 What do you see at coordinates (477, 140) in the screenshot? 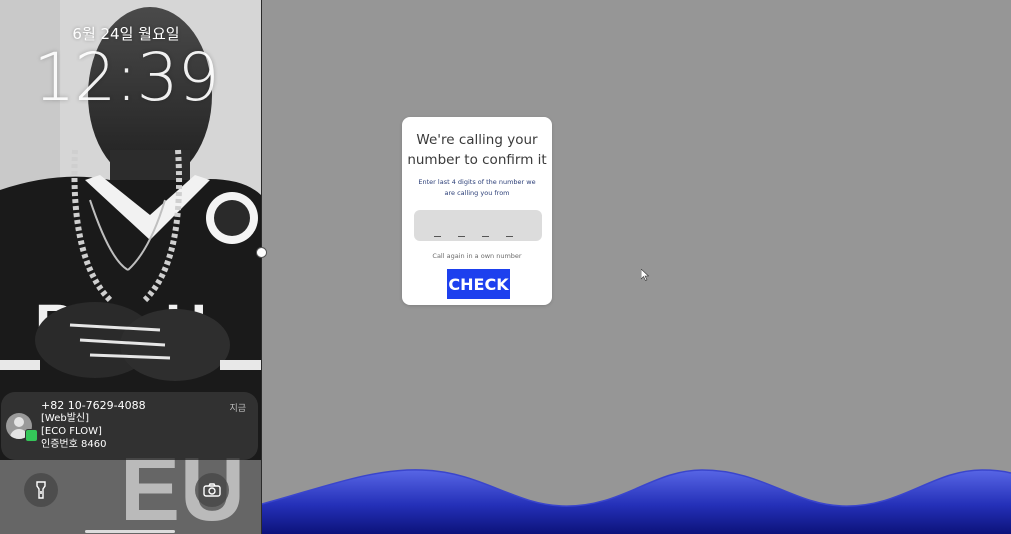
I see `title-line: We're calling your` at bounding box center [477, 140].